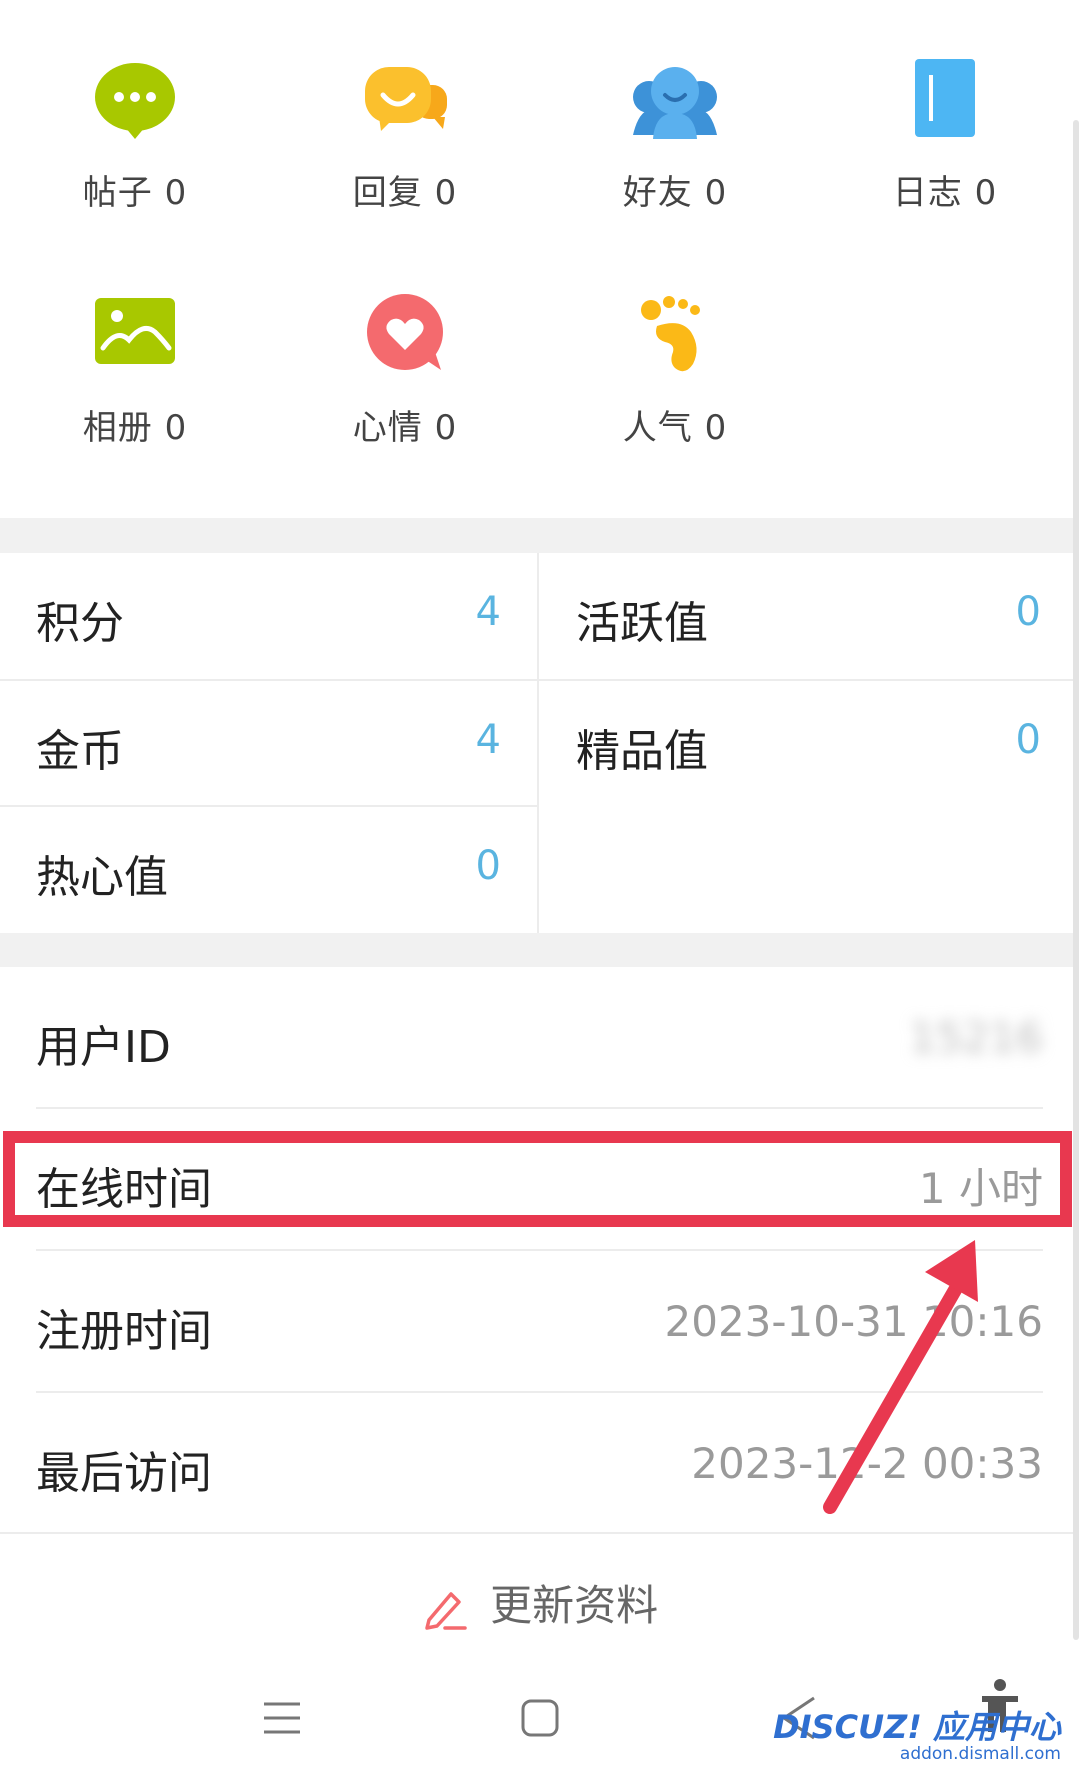  I want to click on watermark-logo: DISCUZ! 应用中心 addon.dismall.com, so click(917, 1733).